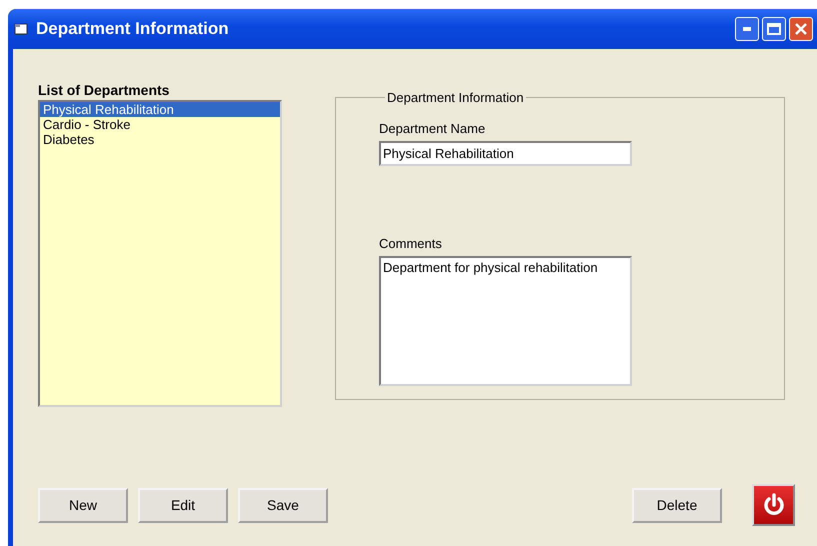 This screenshot has height=546, width=817. Describe the element at coordinates (773, 505) in the screenshot. I see `power-button` at that location.